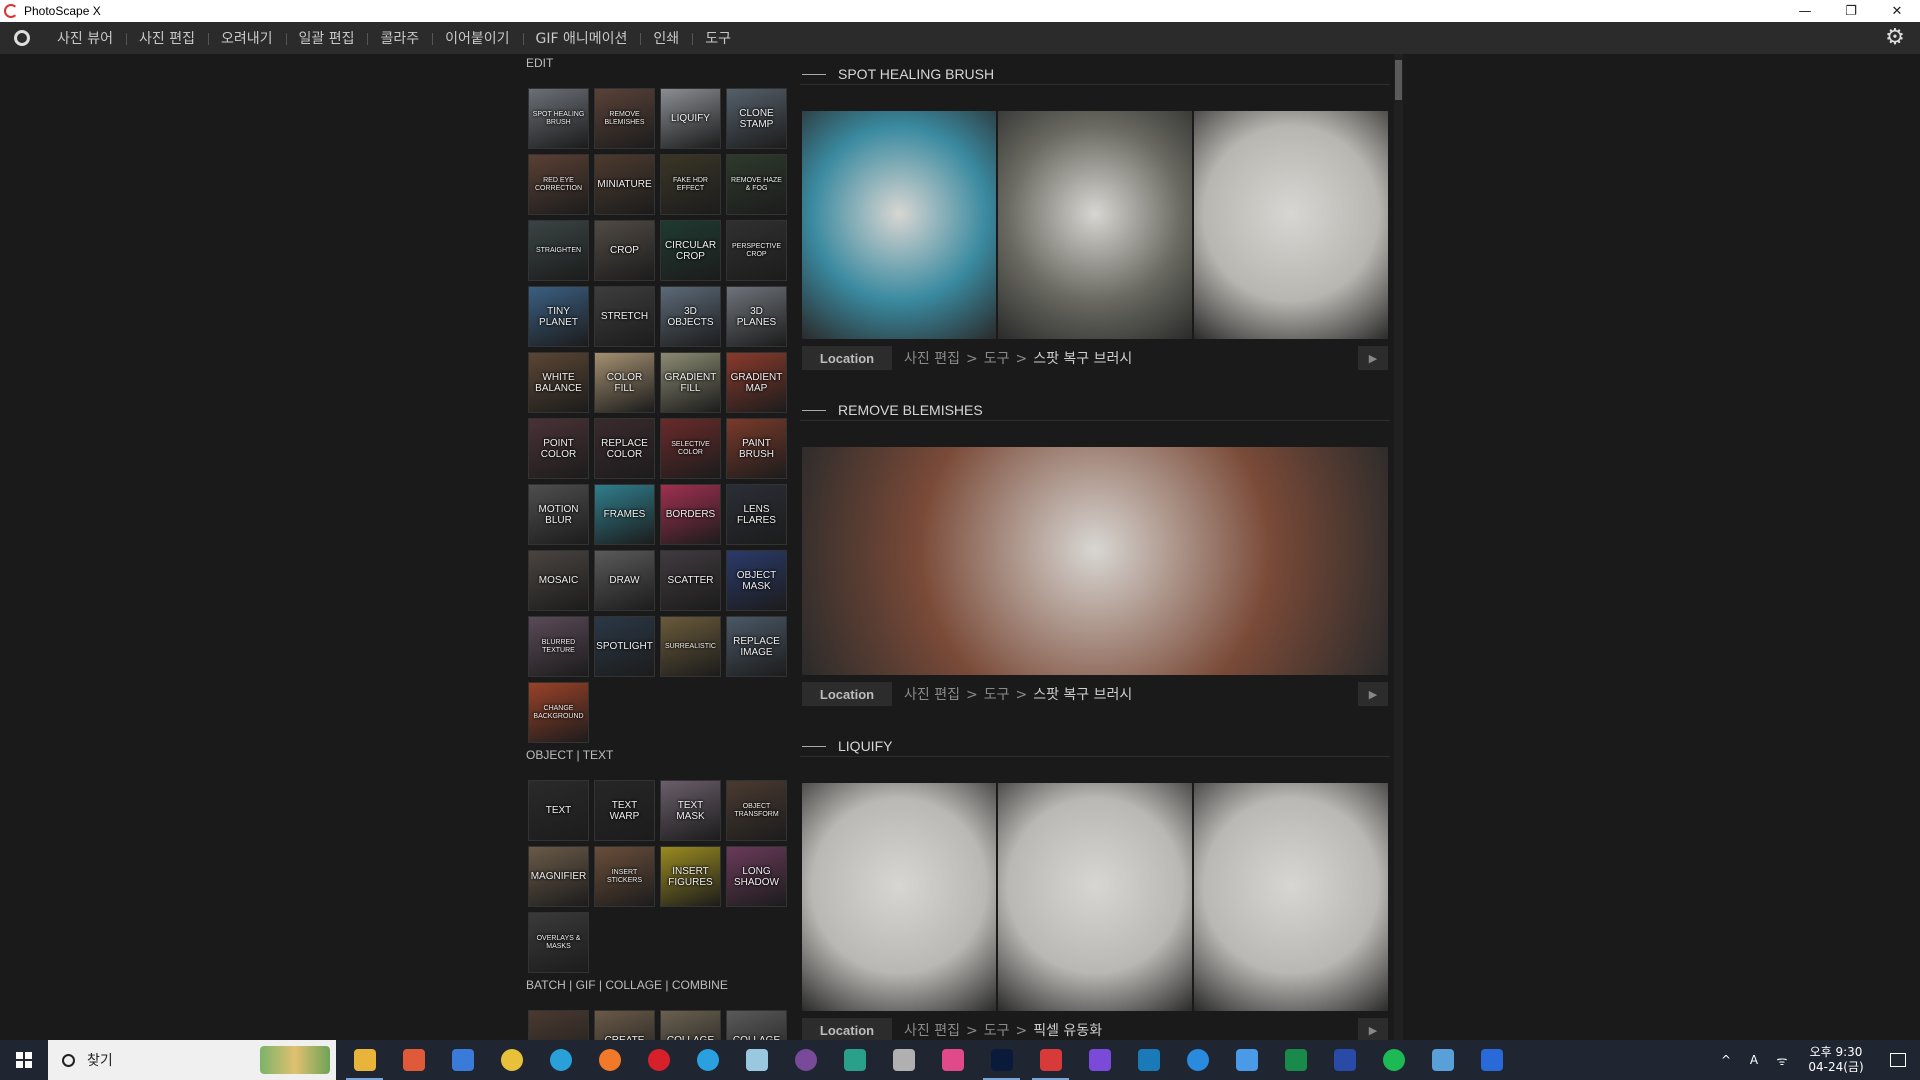  What do you see at coordinates (624, 250) in the screenshot?
I see `tool-tile: CROP` at bounding box center [624, 250].